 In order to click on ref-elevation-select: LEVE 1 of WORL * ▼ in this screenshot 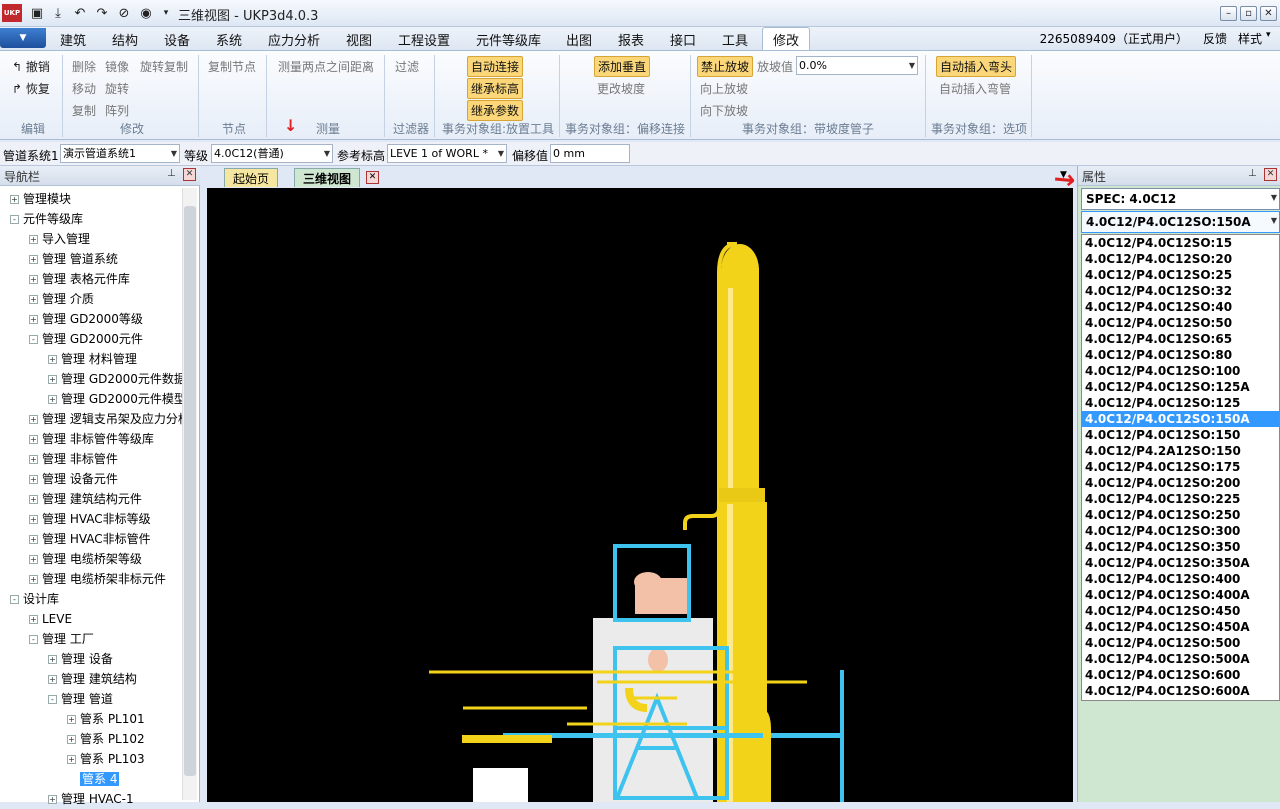, I will do `click(447, 153)`.